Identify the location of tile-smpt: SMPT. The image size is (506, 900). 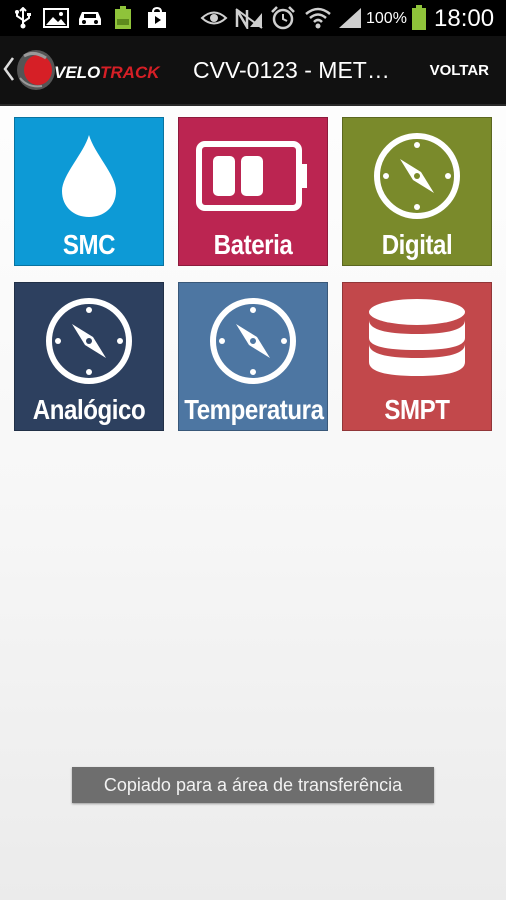
(417, 356).